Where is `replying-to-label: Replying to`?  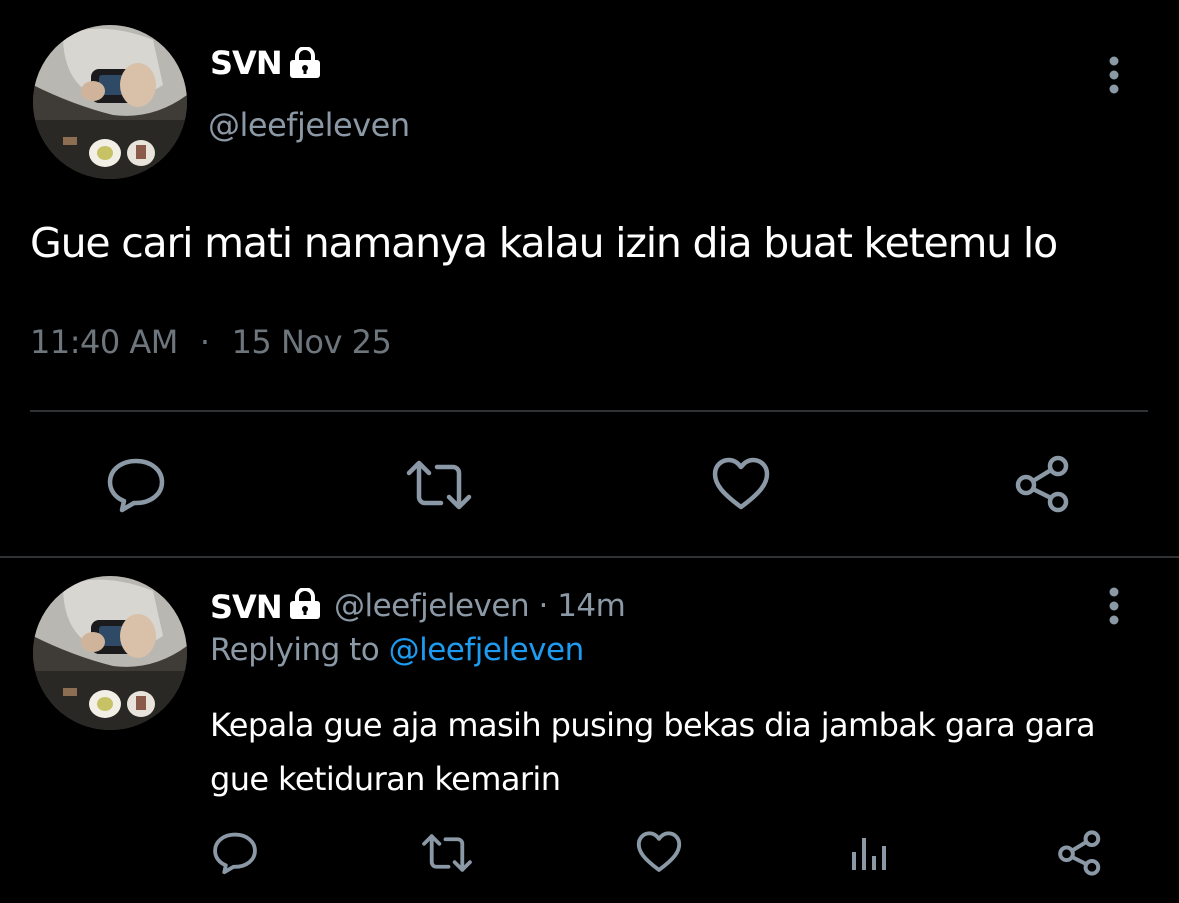
replying-to-label: Replying to is located at coordinates (299, 650).